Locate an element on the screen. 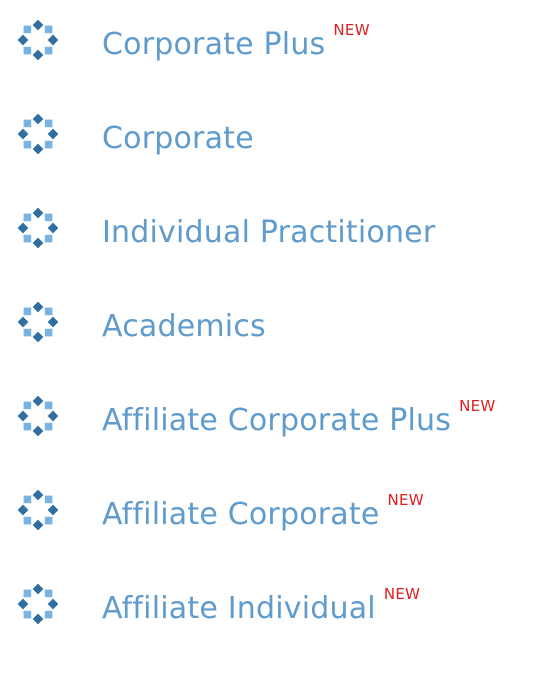  membership-item-affiliate-corporate: Affiliate Corporate NEW is located at coordinates (285, 527).